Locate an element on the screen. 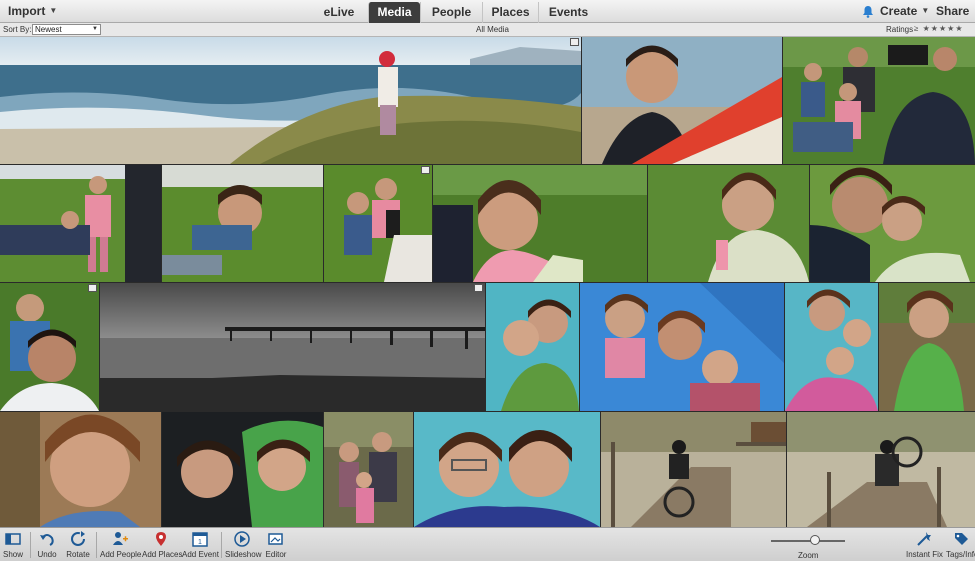 This screenshot has width=975, height=561. zoom-slider-track is located at coordinates (808, 541).